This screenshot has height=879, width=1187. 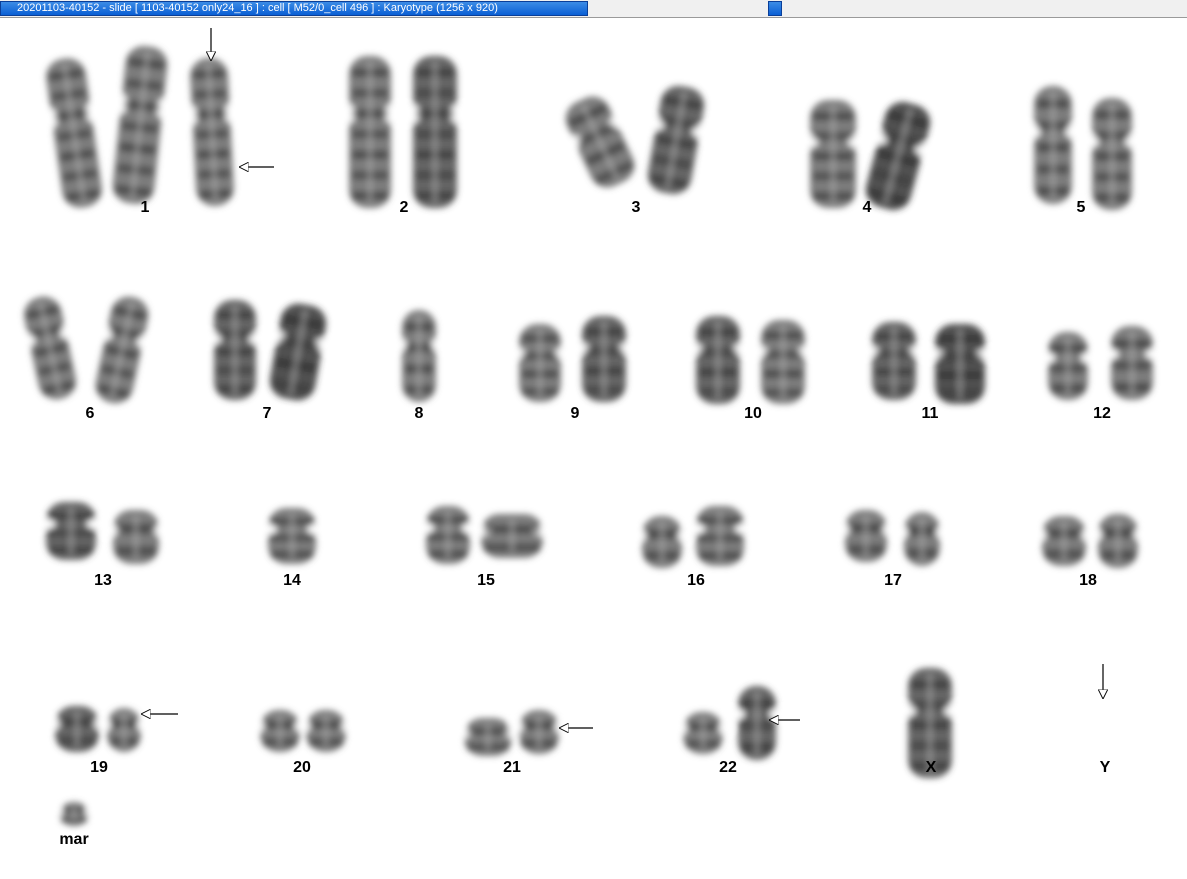 What do you see at coordinates (512, 536) in the screenshot?
I see `chromosome-15b` at bounding box center [512, 536].